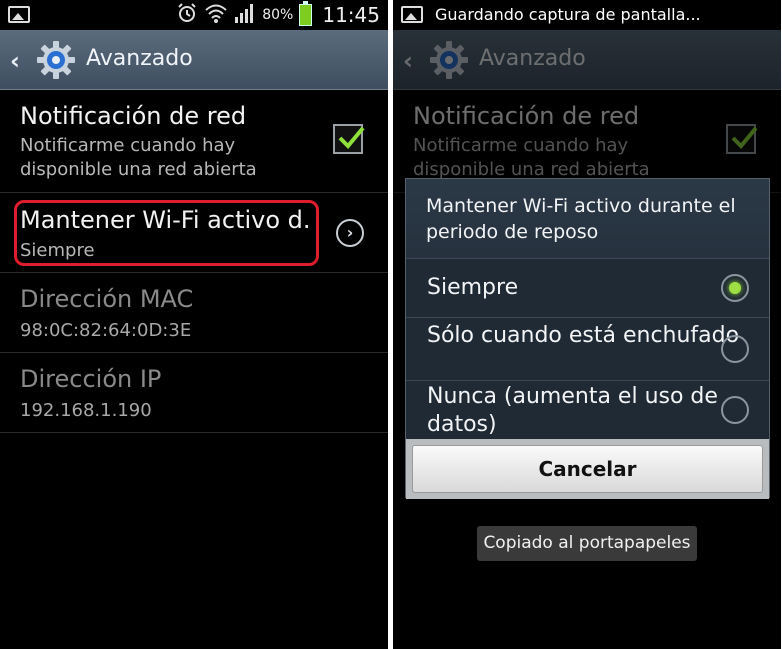 The width and height of the screenshot is (782, 649). I want to click on item-title: Mantener Wi-Fi activo d., so click(165, 220).